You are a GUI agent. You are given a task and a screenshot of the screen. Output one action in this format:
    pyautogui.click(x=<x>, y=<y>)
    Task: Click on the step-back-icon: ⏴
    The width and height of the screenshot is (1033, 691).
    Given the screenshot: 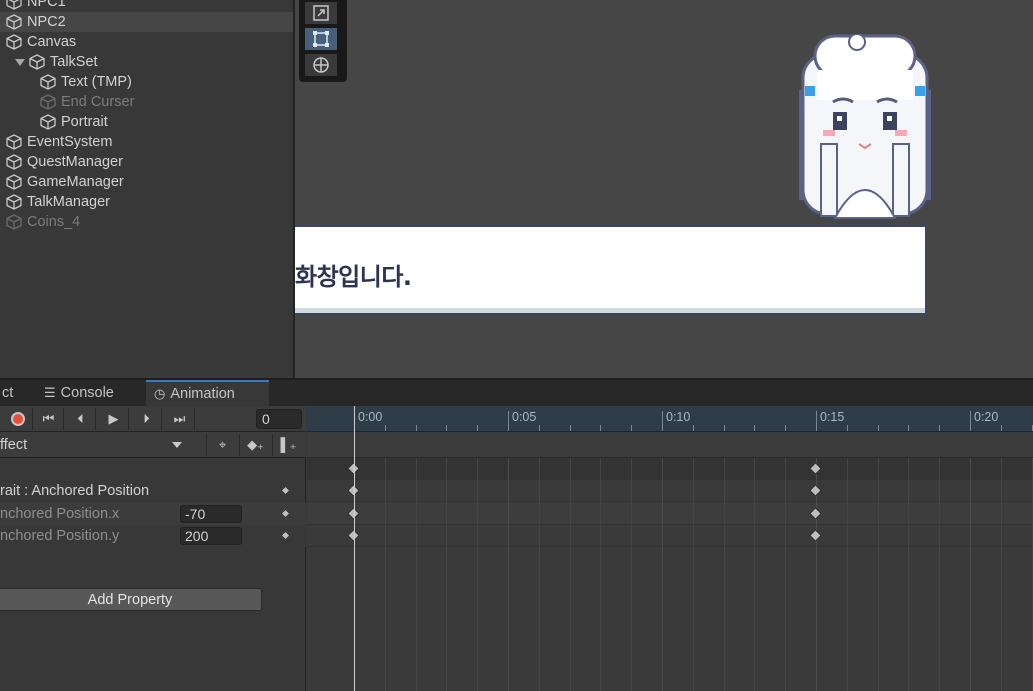 What is the action you would take?
    pyautogui.click(x=80, y=418)
    